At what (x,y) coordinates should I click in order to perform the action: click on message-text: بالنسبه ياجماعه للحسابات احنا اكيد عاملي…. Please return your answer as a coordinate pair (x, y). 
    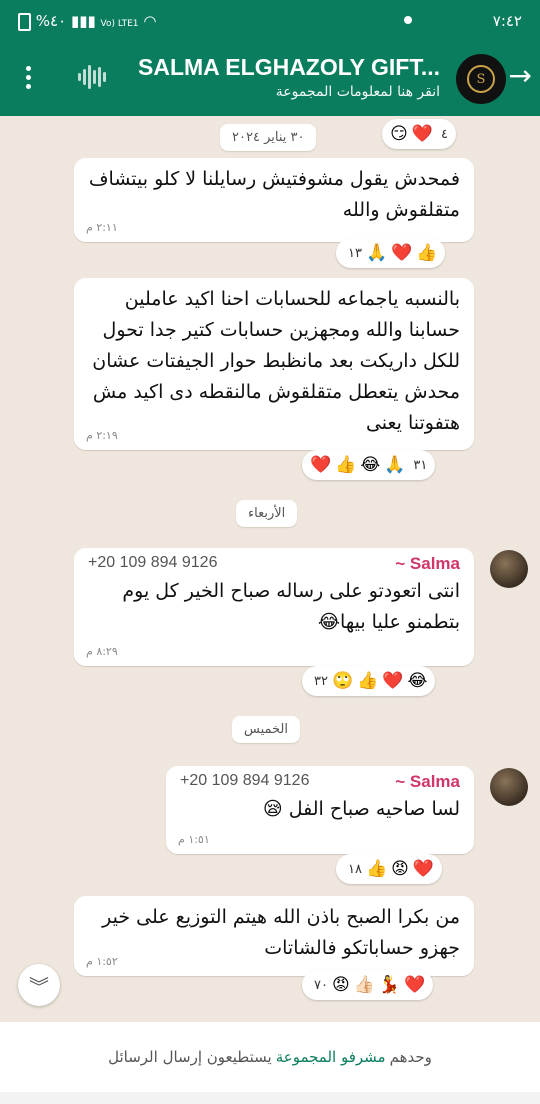
    Looking at the image, I should click on (276, 361).